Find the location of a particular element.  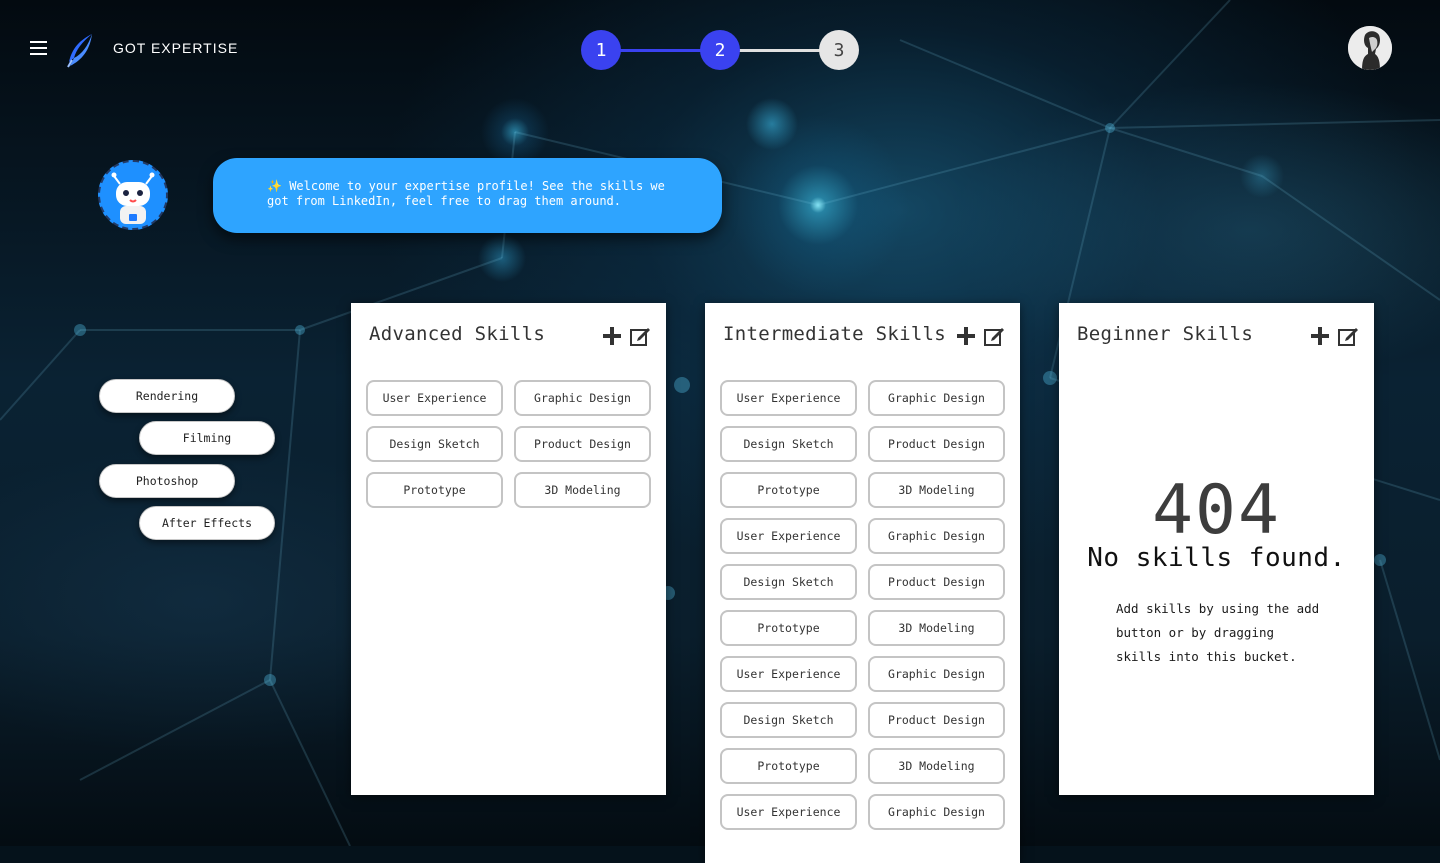

unsorted-skill-chip: After Effects is located at coordinates (207, 523).